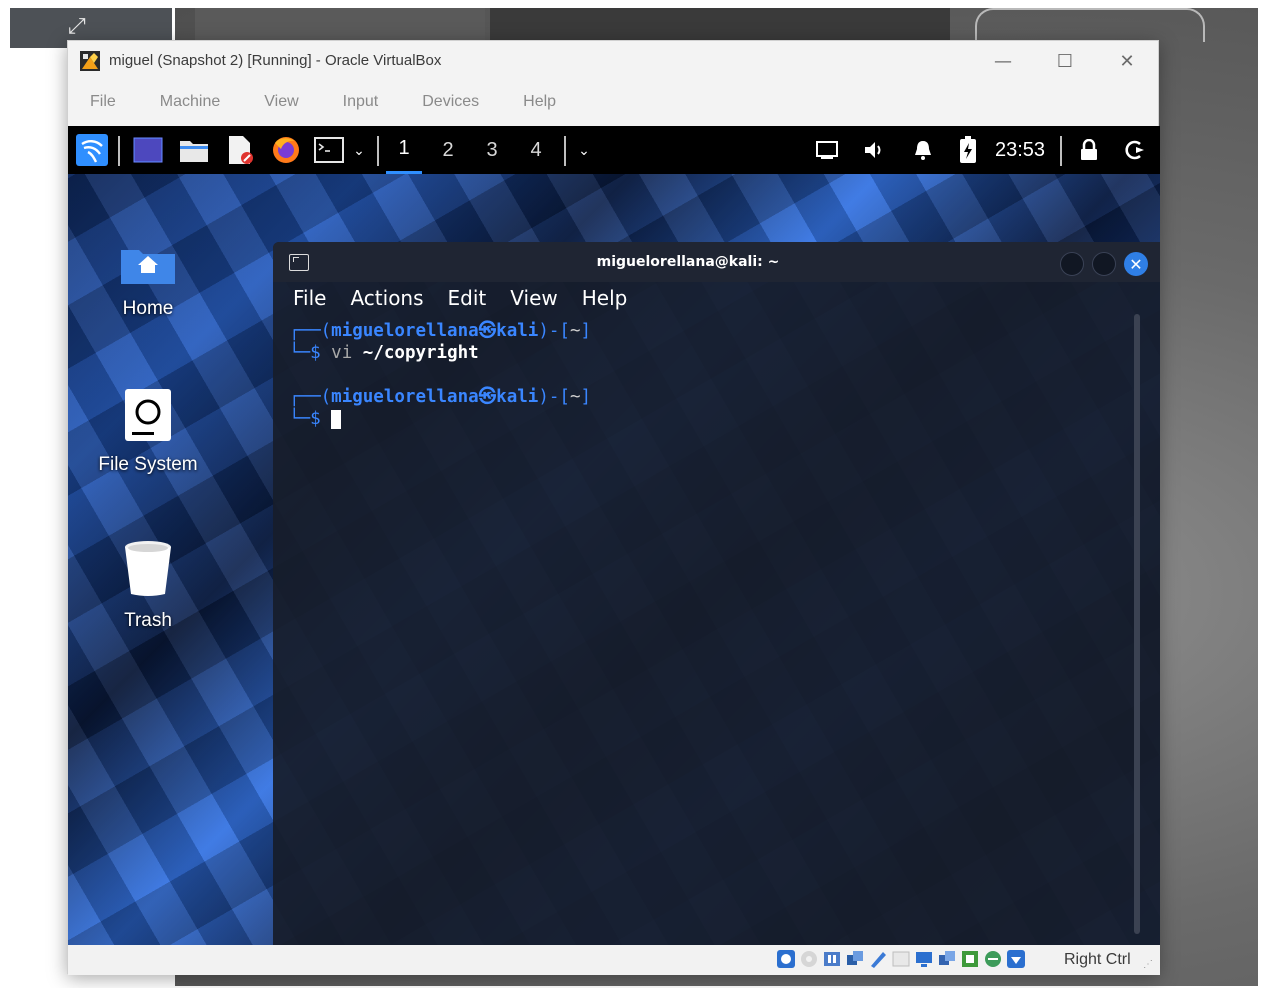 This screenshot has height=988, width=1263. I want to click on vbox-statusbar: Right Ctrl ⋰, so click(614, 960).